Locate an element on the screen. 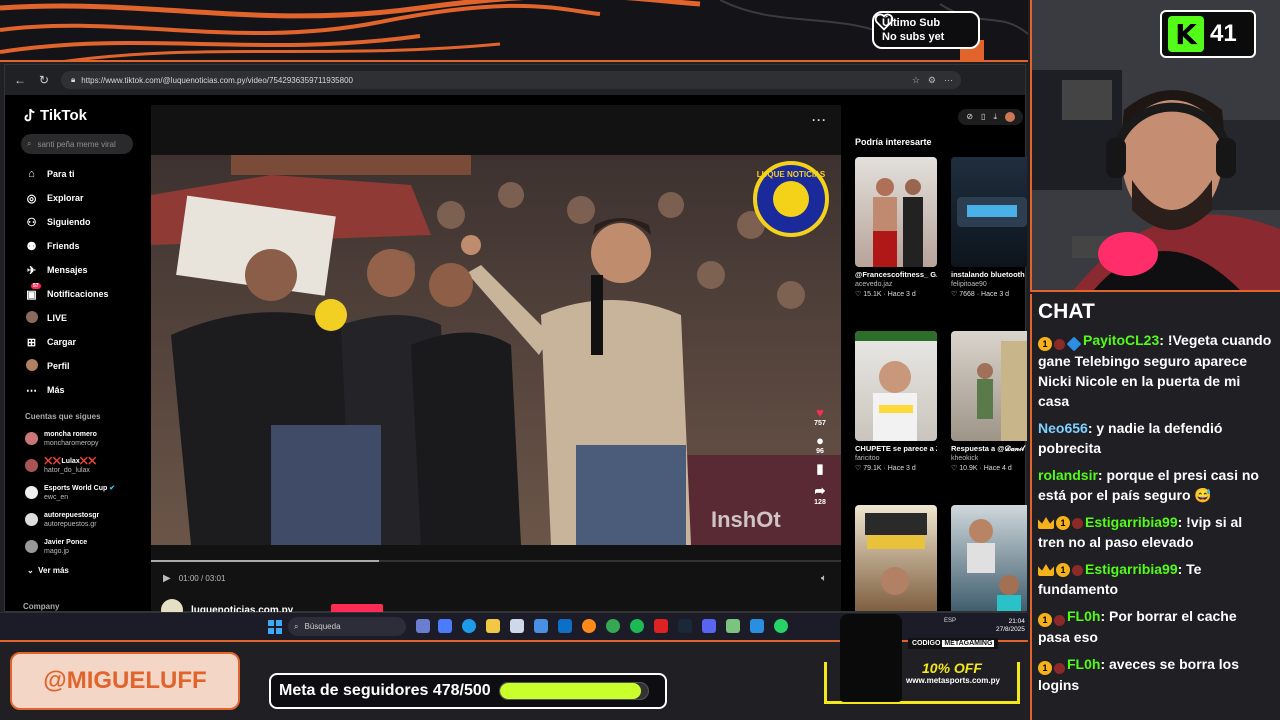  bell-icon: ▣ 57 is located at coordinates (33, 291).